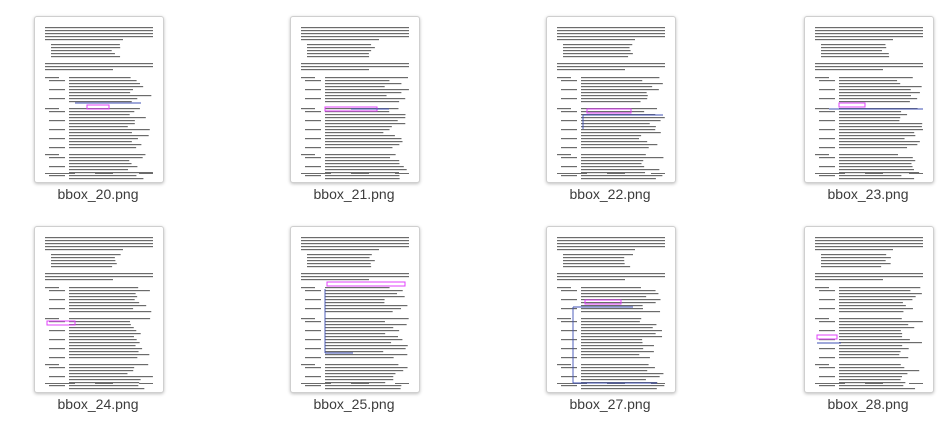  What do you see at coordinates (610, 404) in the screenshot?
I see `file-name-label: bbox_27.png` at bounding box center [610, 404].